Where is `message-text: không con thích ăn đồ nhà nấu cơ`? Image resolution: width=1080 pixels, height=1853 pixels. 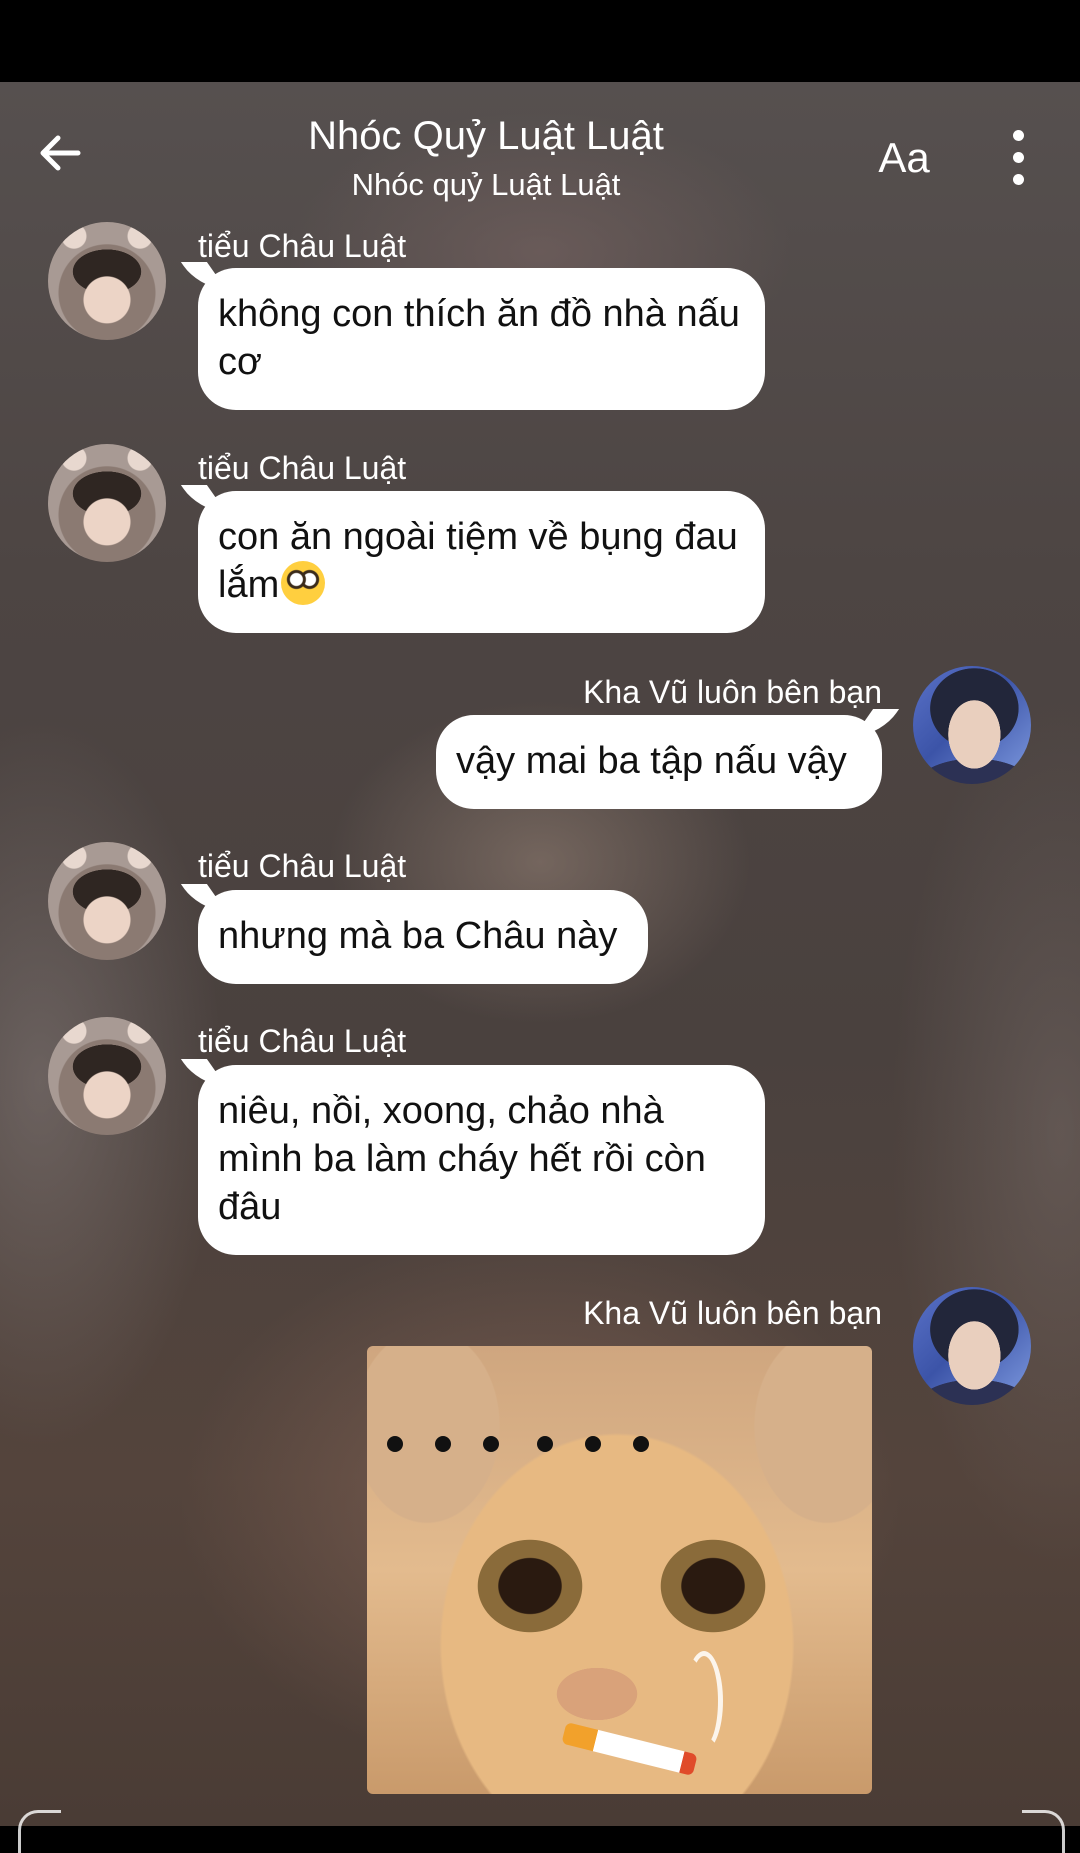 message-text: không con thích ăn đồ nhà nấu cơ is located at coordinates (479, 338).